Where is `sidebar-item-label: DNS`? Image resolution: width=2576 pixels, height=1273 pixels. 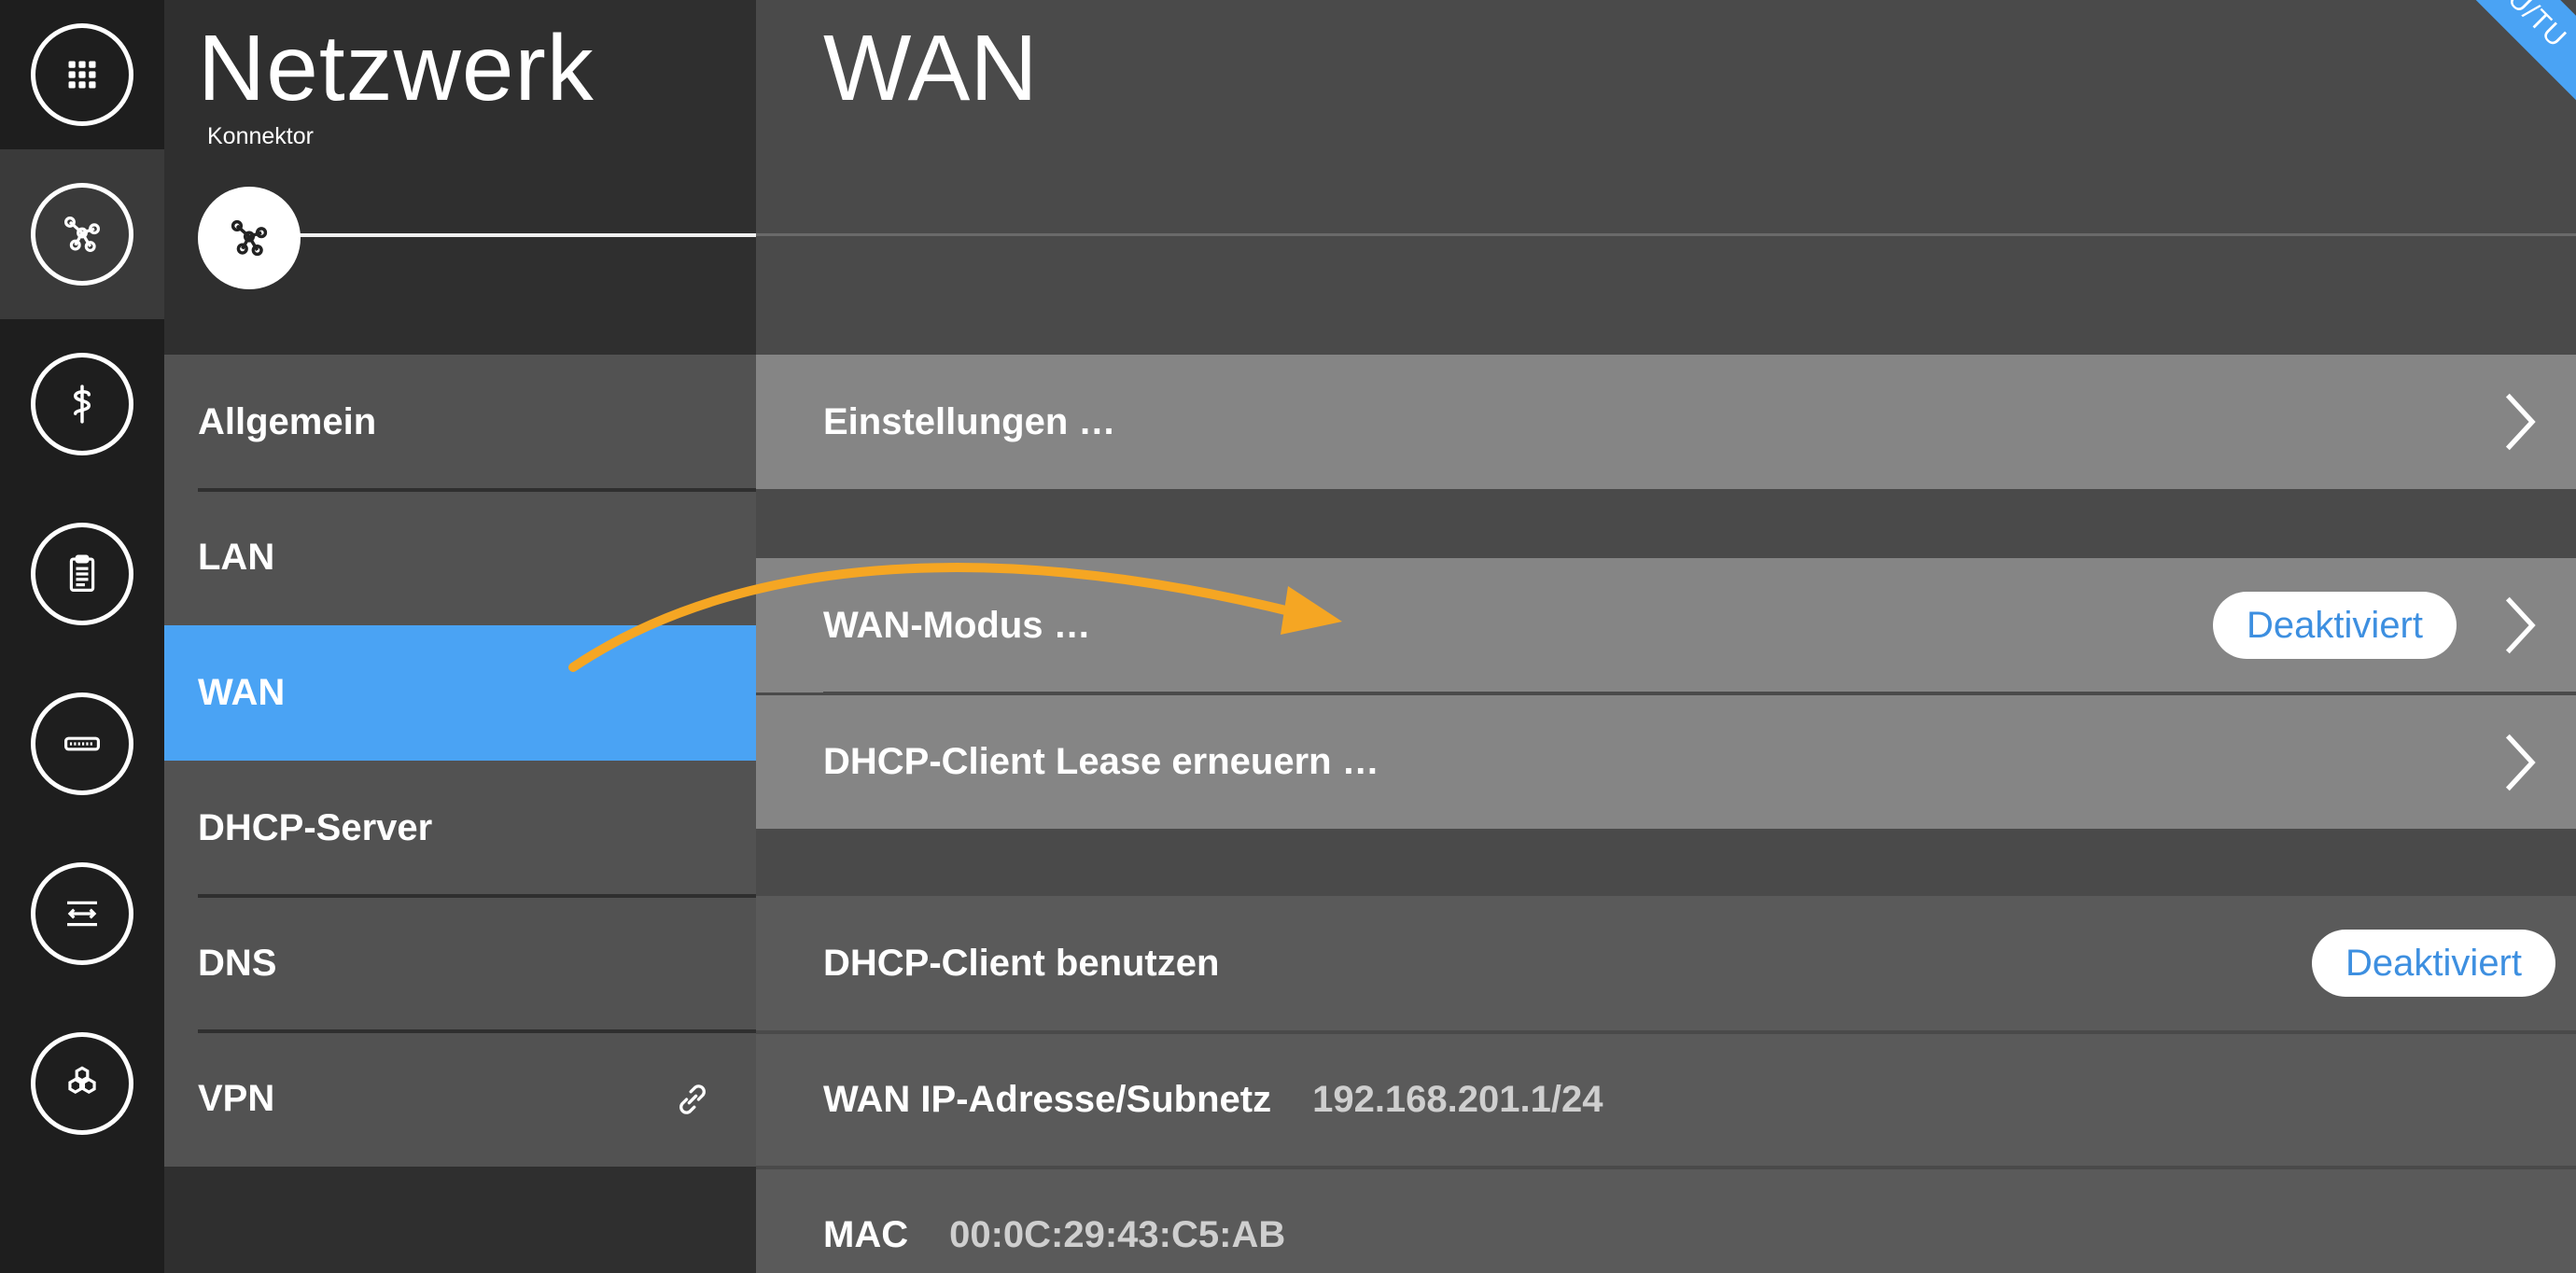
sidebar-item-label: DNS is located at coordinates (237, 963).